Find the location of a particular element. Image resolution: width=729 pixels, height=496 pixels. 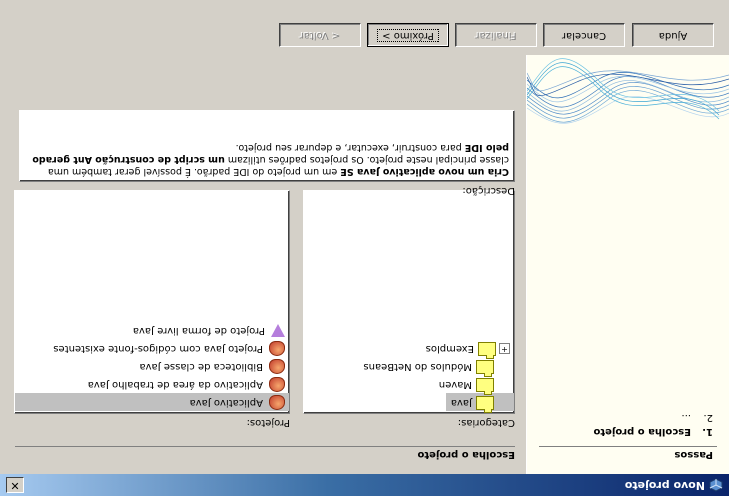

categories-tree: Java Maven Módulos do NetBeans + Exemplos is located at coordinates (409, 302).